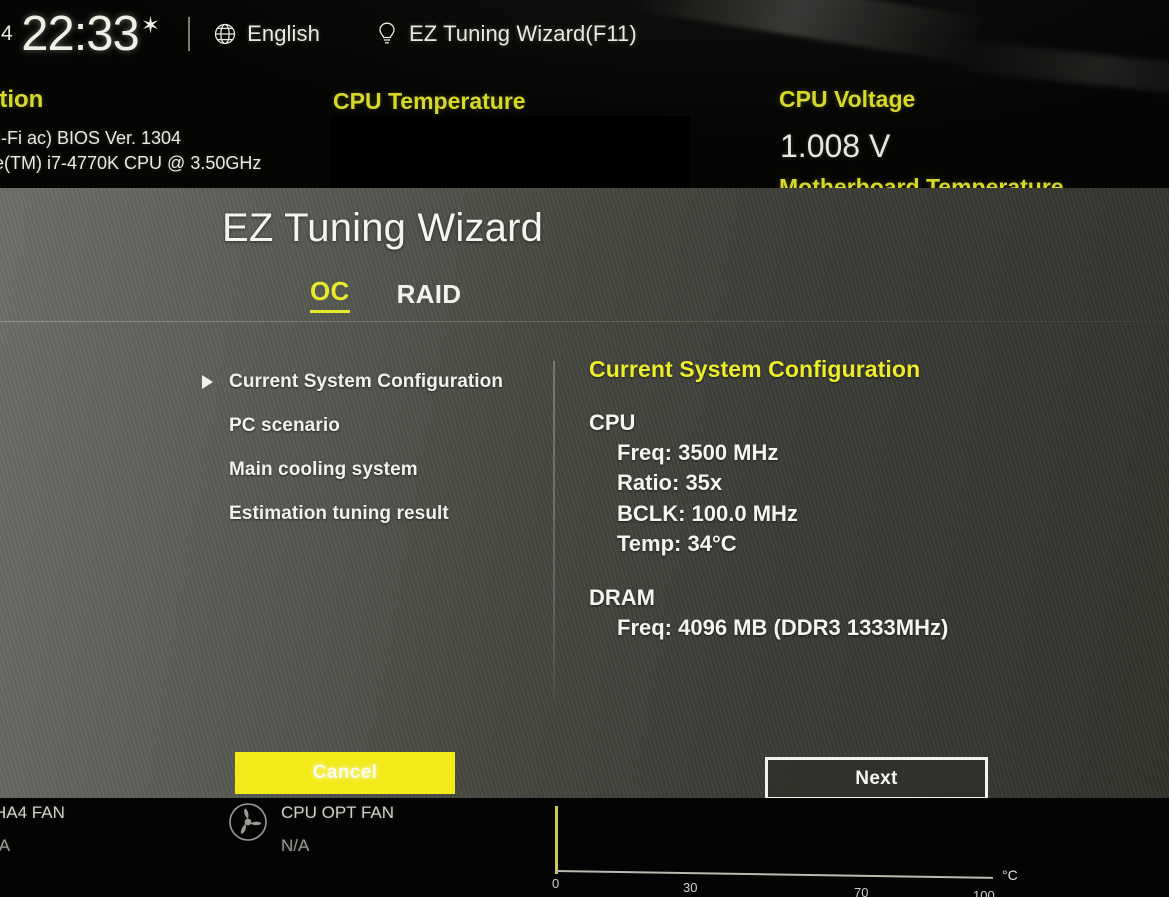 The width and height of the screenshot is (1169, 897). Describe the element at coordinates (556, 883) in the screenshot. I see `gauge-tick-0: 0` at that location.